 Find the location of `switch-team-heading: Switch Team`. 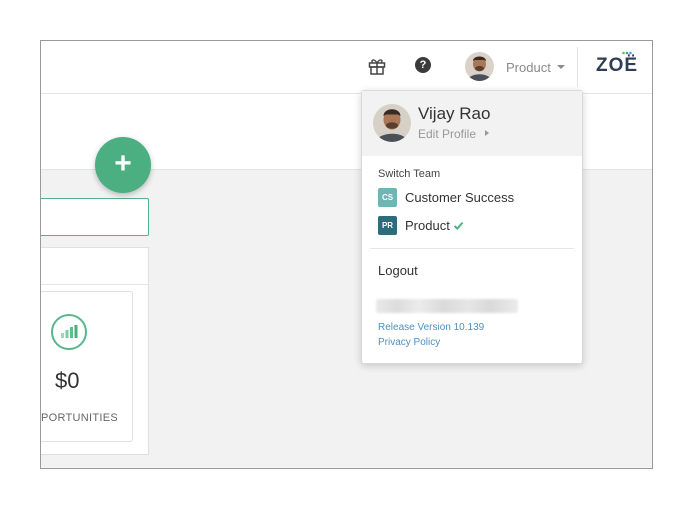

switch-team-heading: Switch Team is located at coordinates (409, 174).